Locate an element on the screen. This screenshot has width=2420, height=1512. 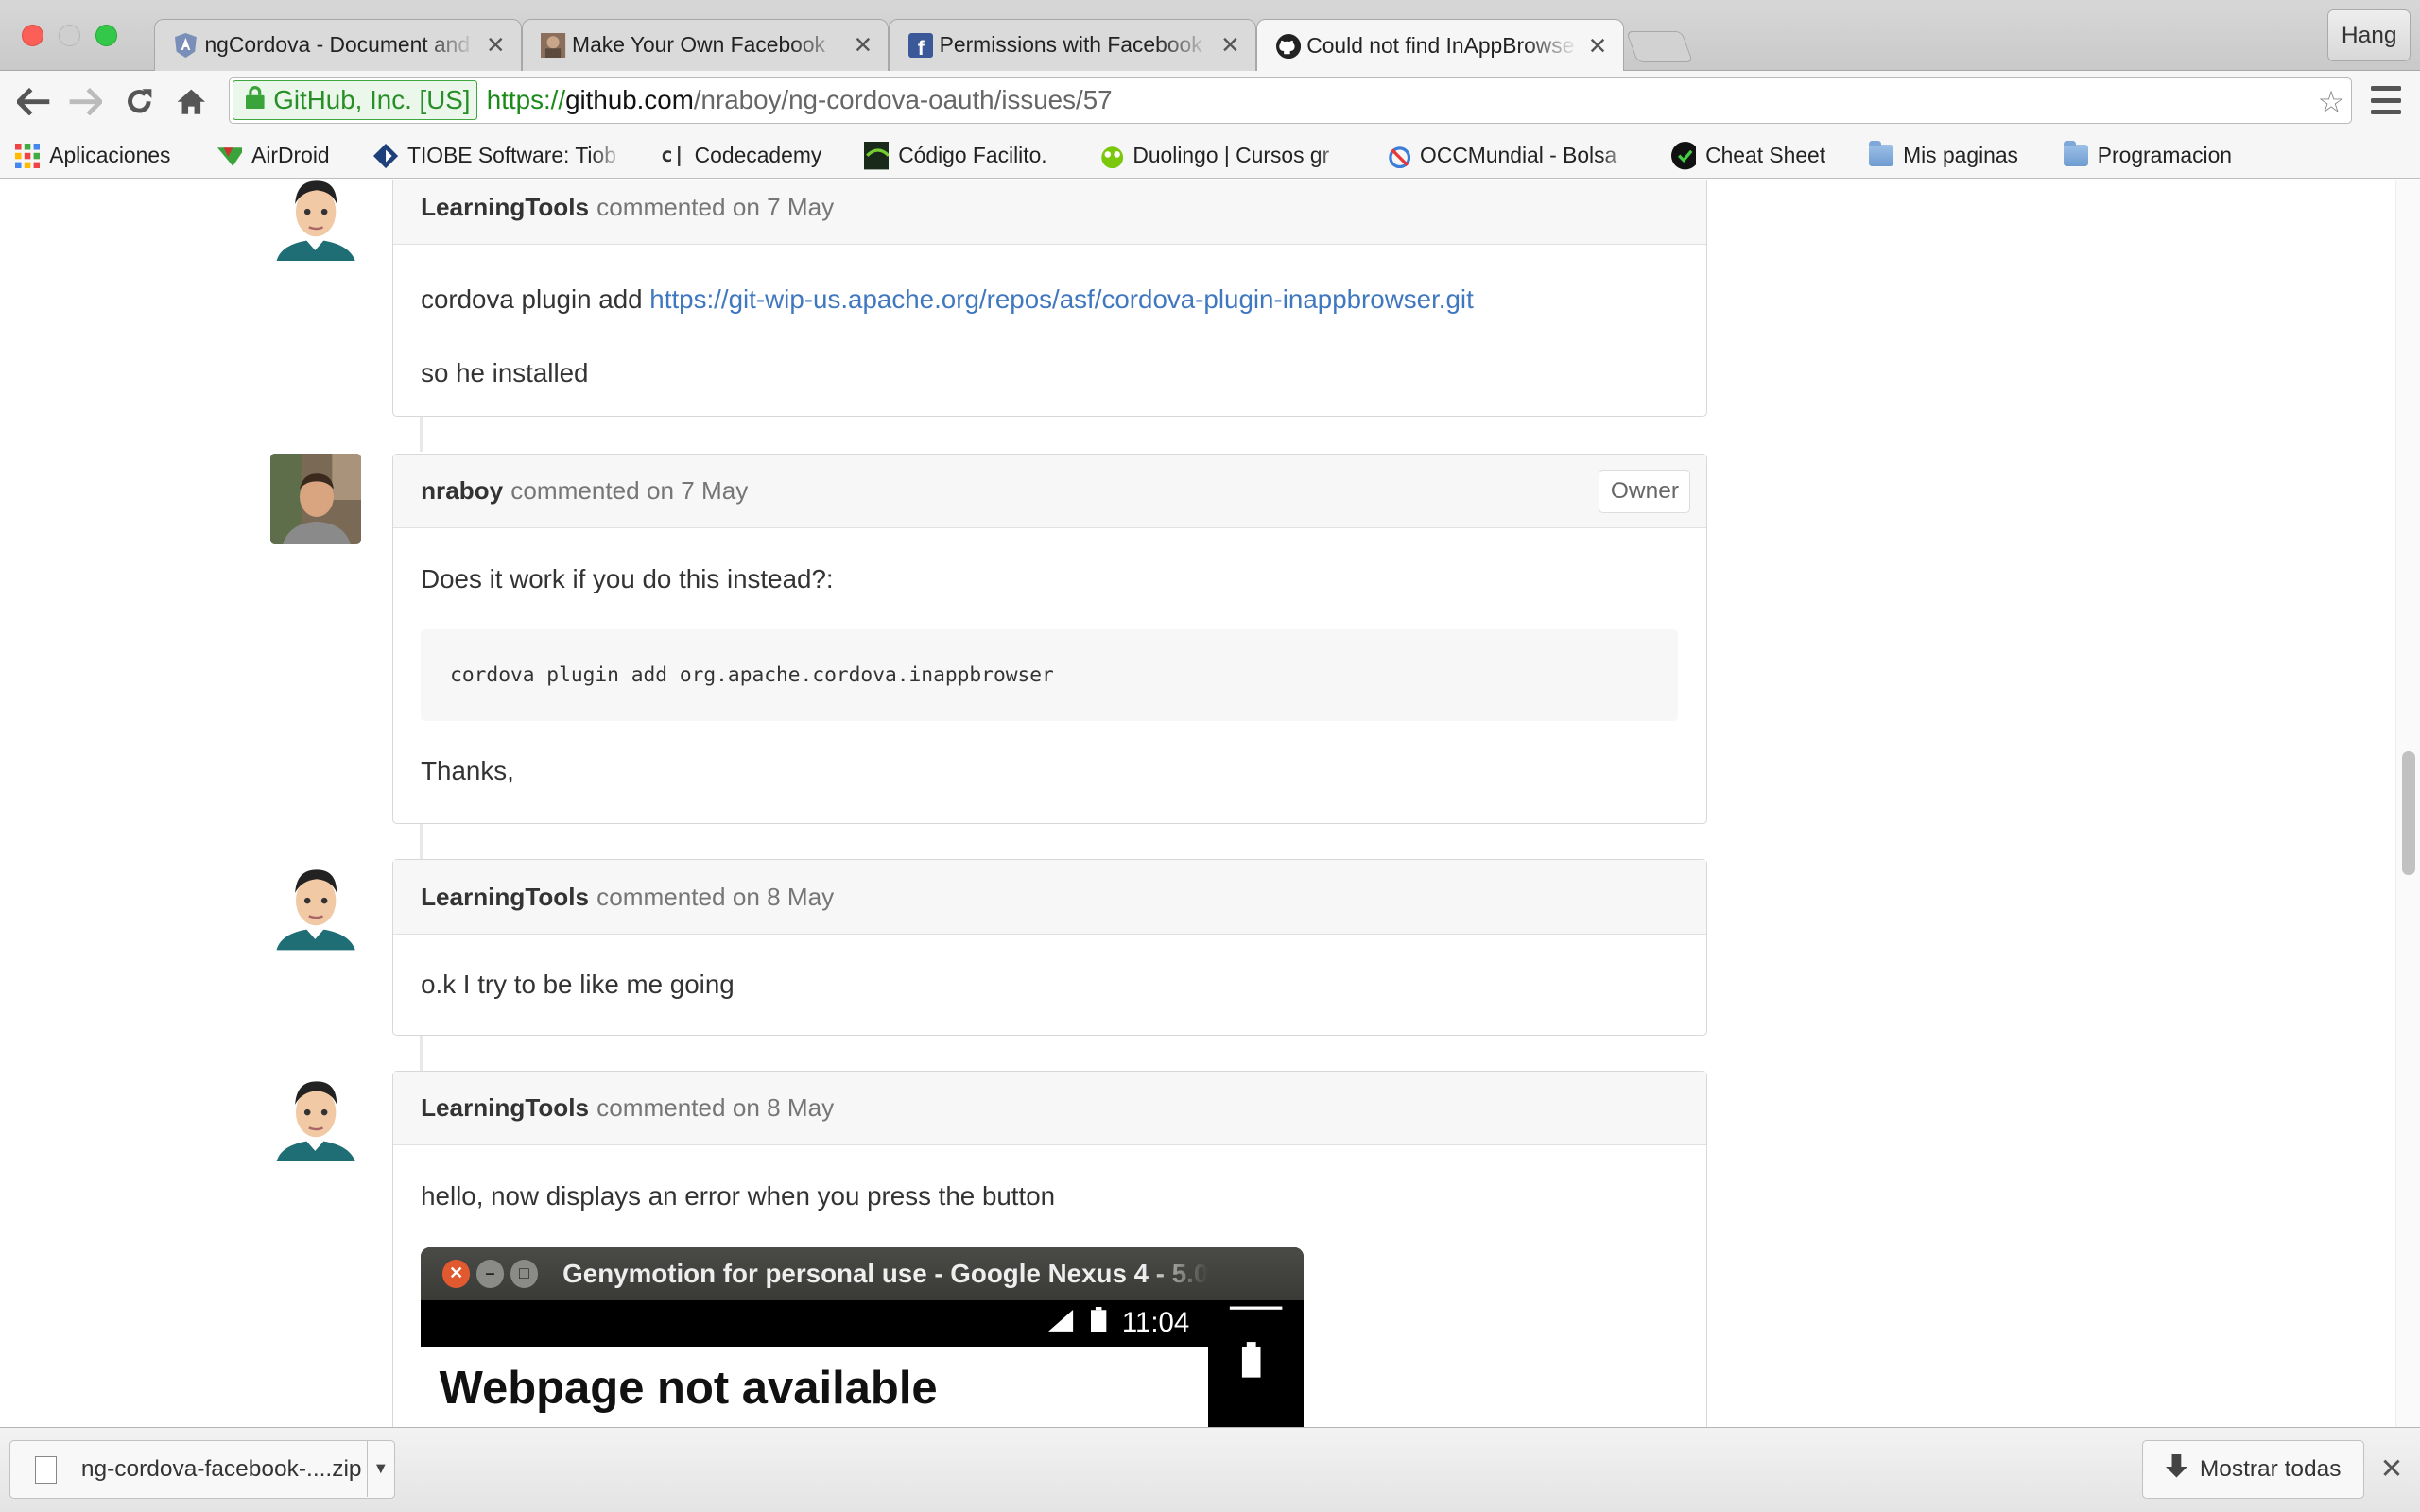
bookmark-duolingo: Duolingo | Cursos gr is located at coordinates (1223, 156).